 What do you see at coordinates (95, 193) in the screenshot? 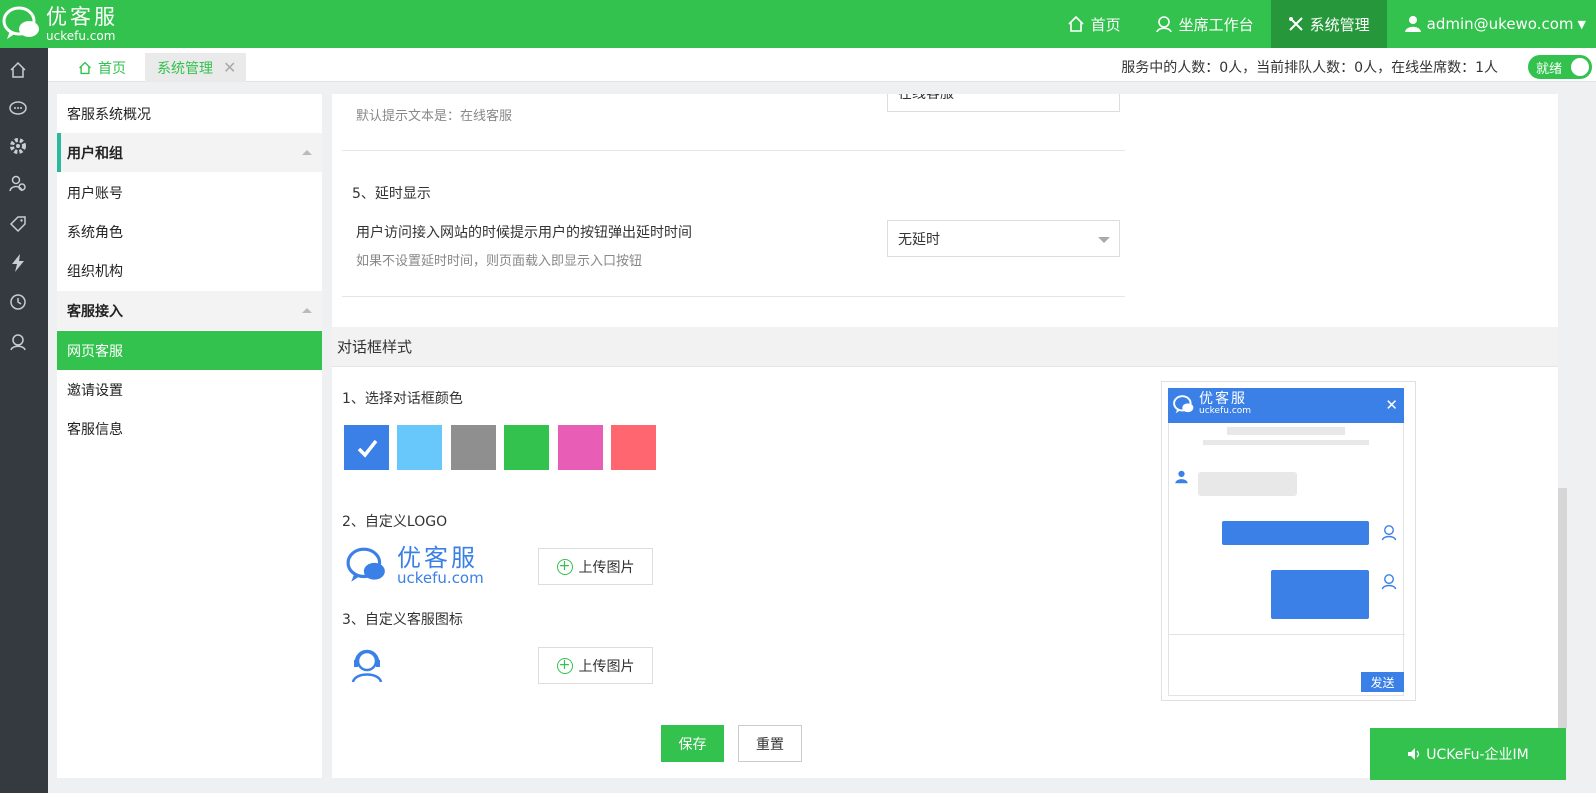
I see `sidebar-item-label: 用户账号` at bounding box center [95, 193].